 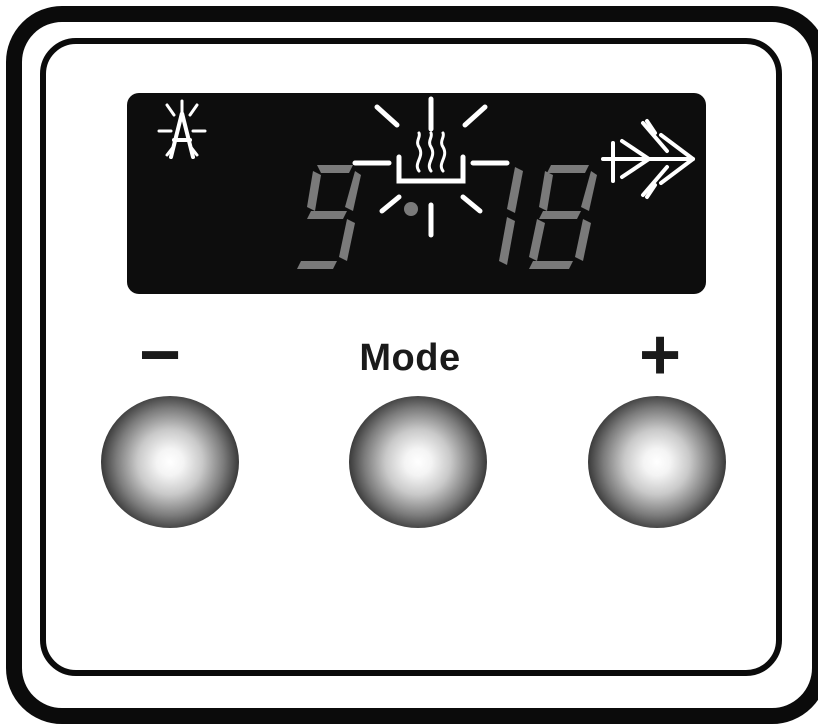 I want to click on digit-nine, so click(x=329, y=217).